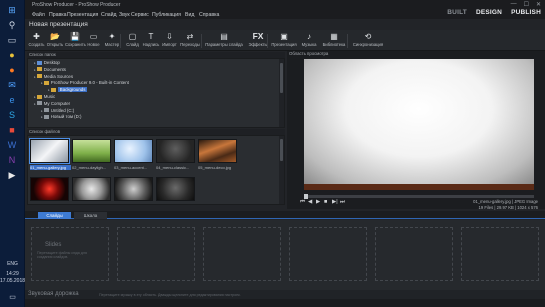  Describe the element at coordinates (526, 4) in the screenshot. I see `maximize-button: ☐` at that location.